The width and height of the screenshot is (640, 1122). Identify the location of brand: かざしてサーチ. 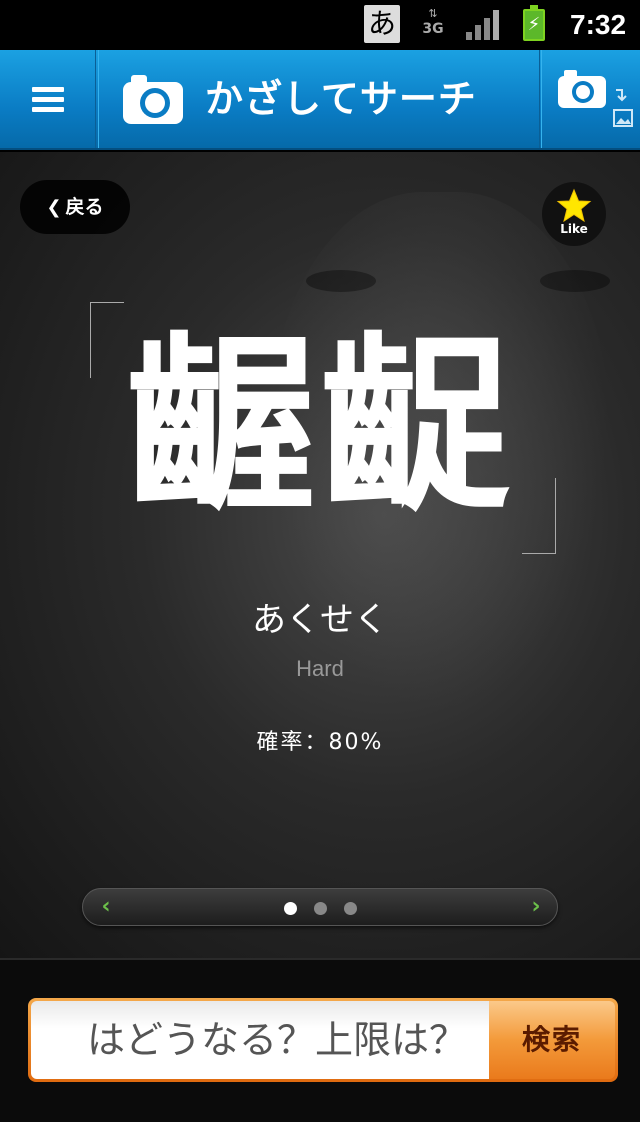
(319, 99).